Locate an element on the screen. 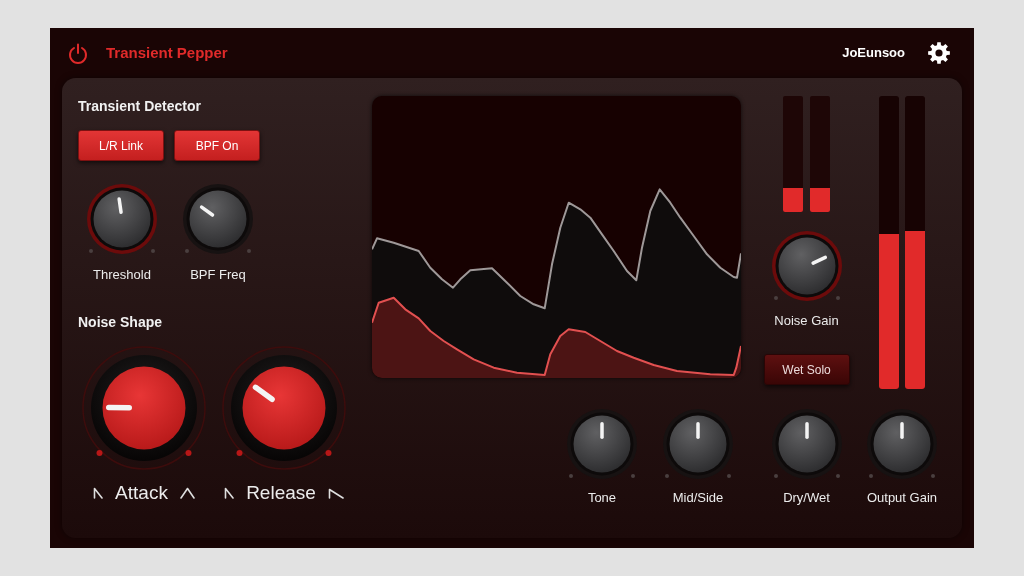  peak-icon is located at coordinates (187, 493).